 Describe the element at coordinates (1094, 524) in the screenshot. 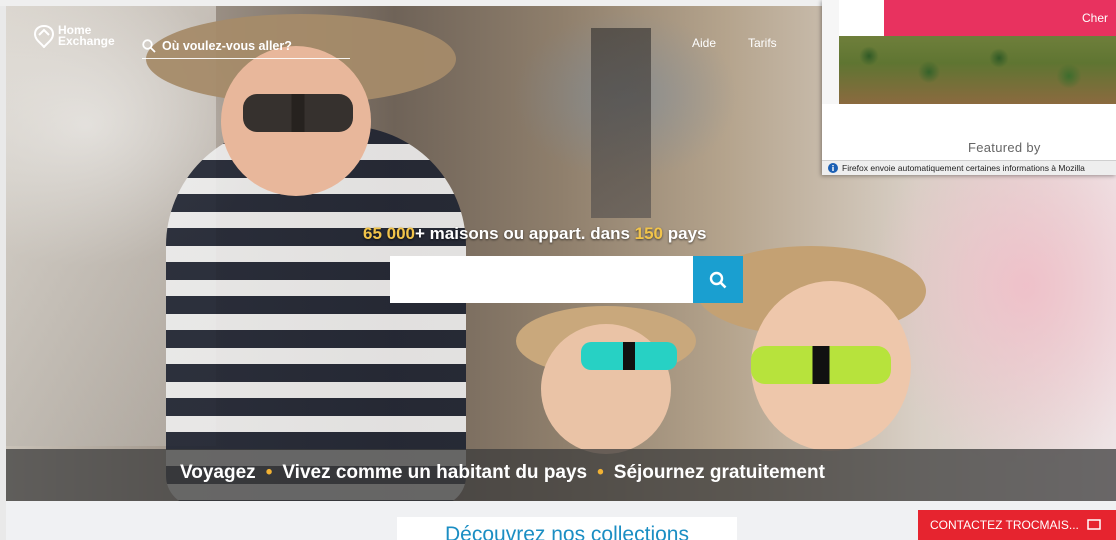

I see `chat-icon` at that location.